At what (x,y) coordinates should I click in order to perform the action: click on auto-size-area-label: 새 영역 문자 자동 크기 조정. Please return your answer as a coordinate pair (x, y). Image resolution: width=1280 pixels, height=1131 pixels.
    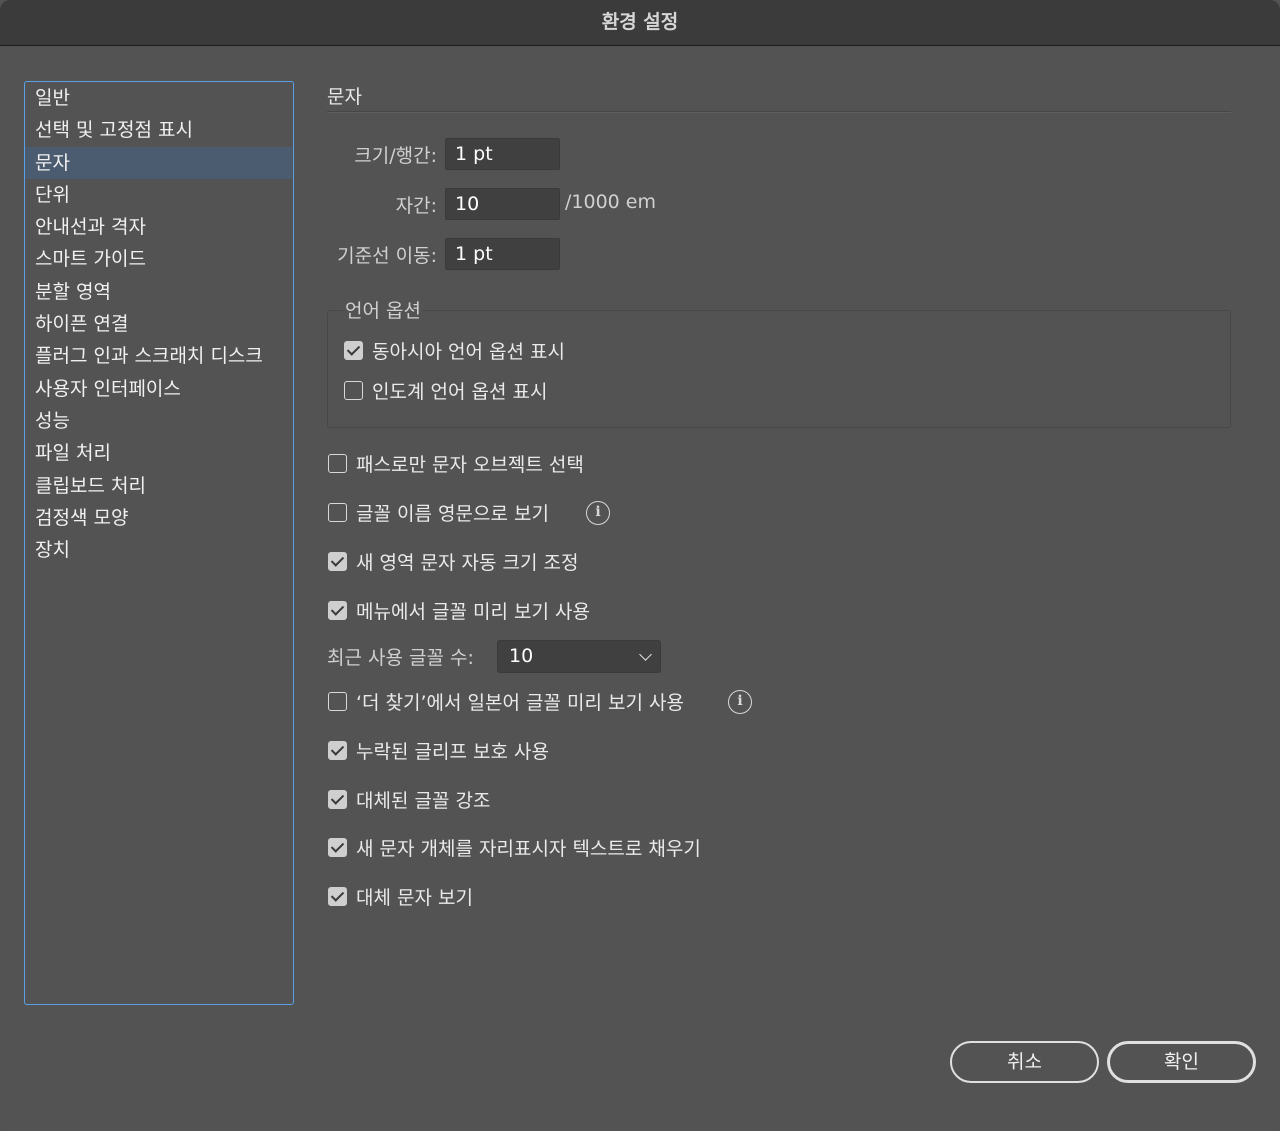
    Looking at the image, I should click on (467, 561).